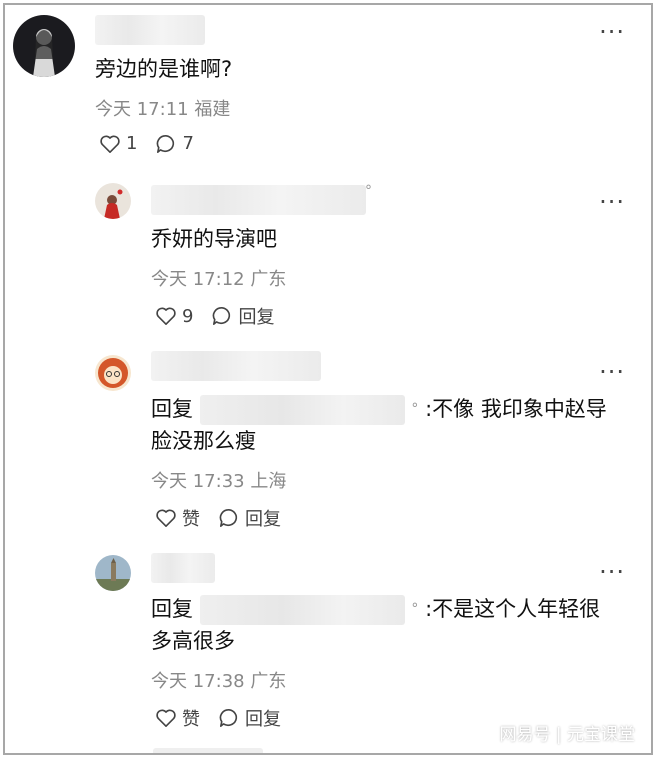 The width and height of the screenshot is (656, 758). What do you see at coordinates (513, 609) in the screenshot?
I see `comment-text-line1: :不是这个人年轻很` at bounding box center [513, 609].